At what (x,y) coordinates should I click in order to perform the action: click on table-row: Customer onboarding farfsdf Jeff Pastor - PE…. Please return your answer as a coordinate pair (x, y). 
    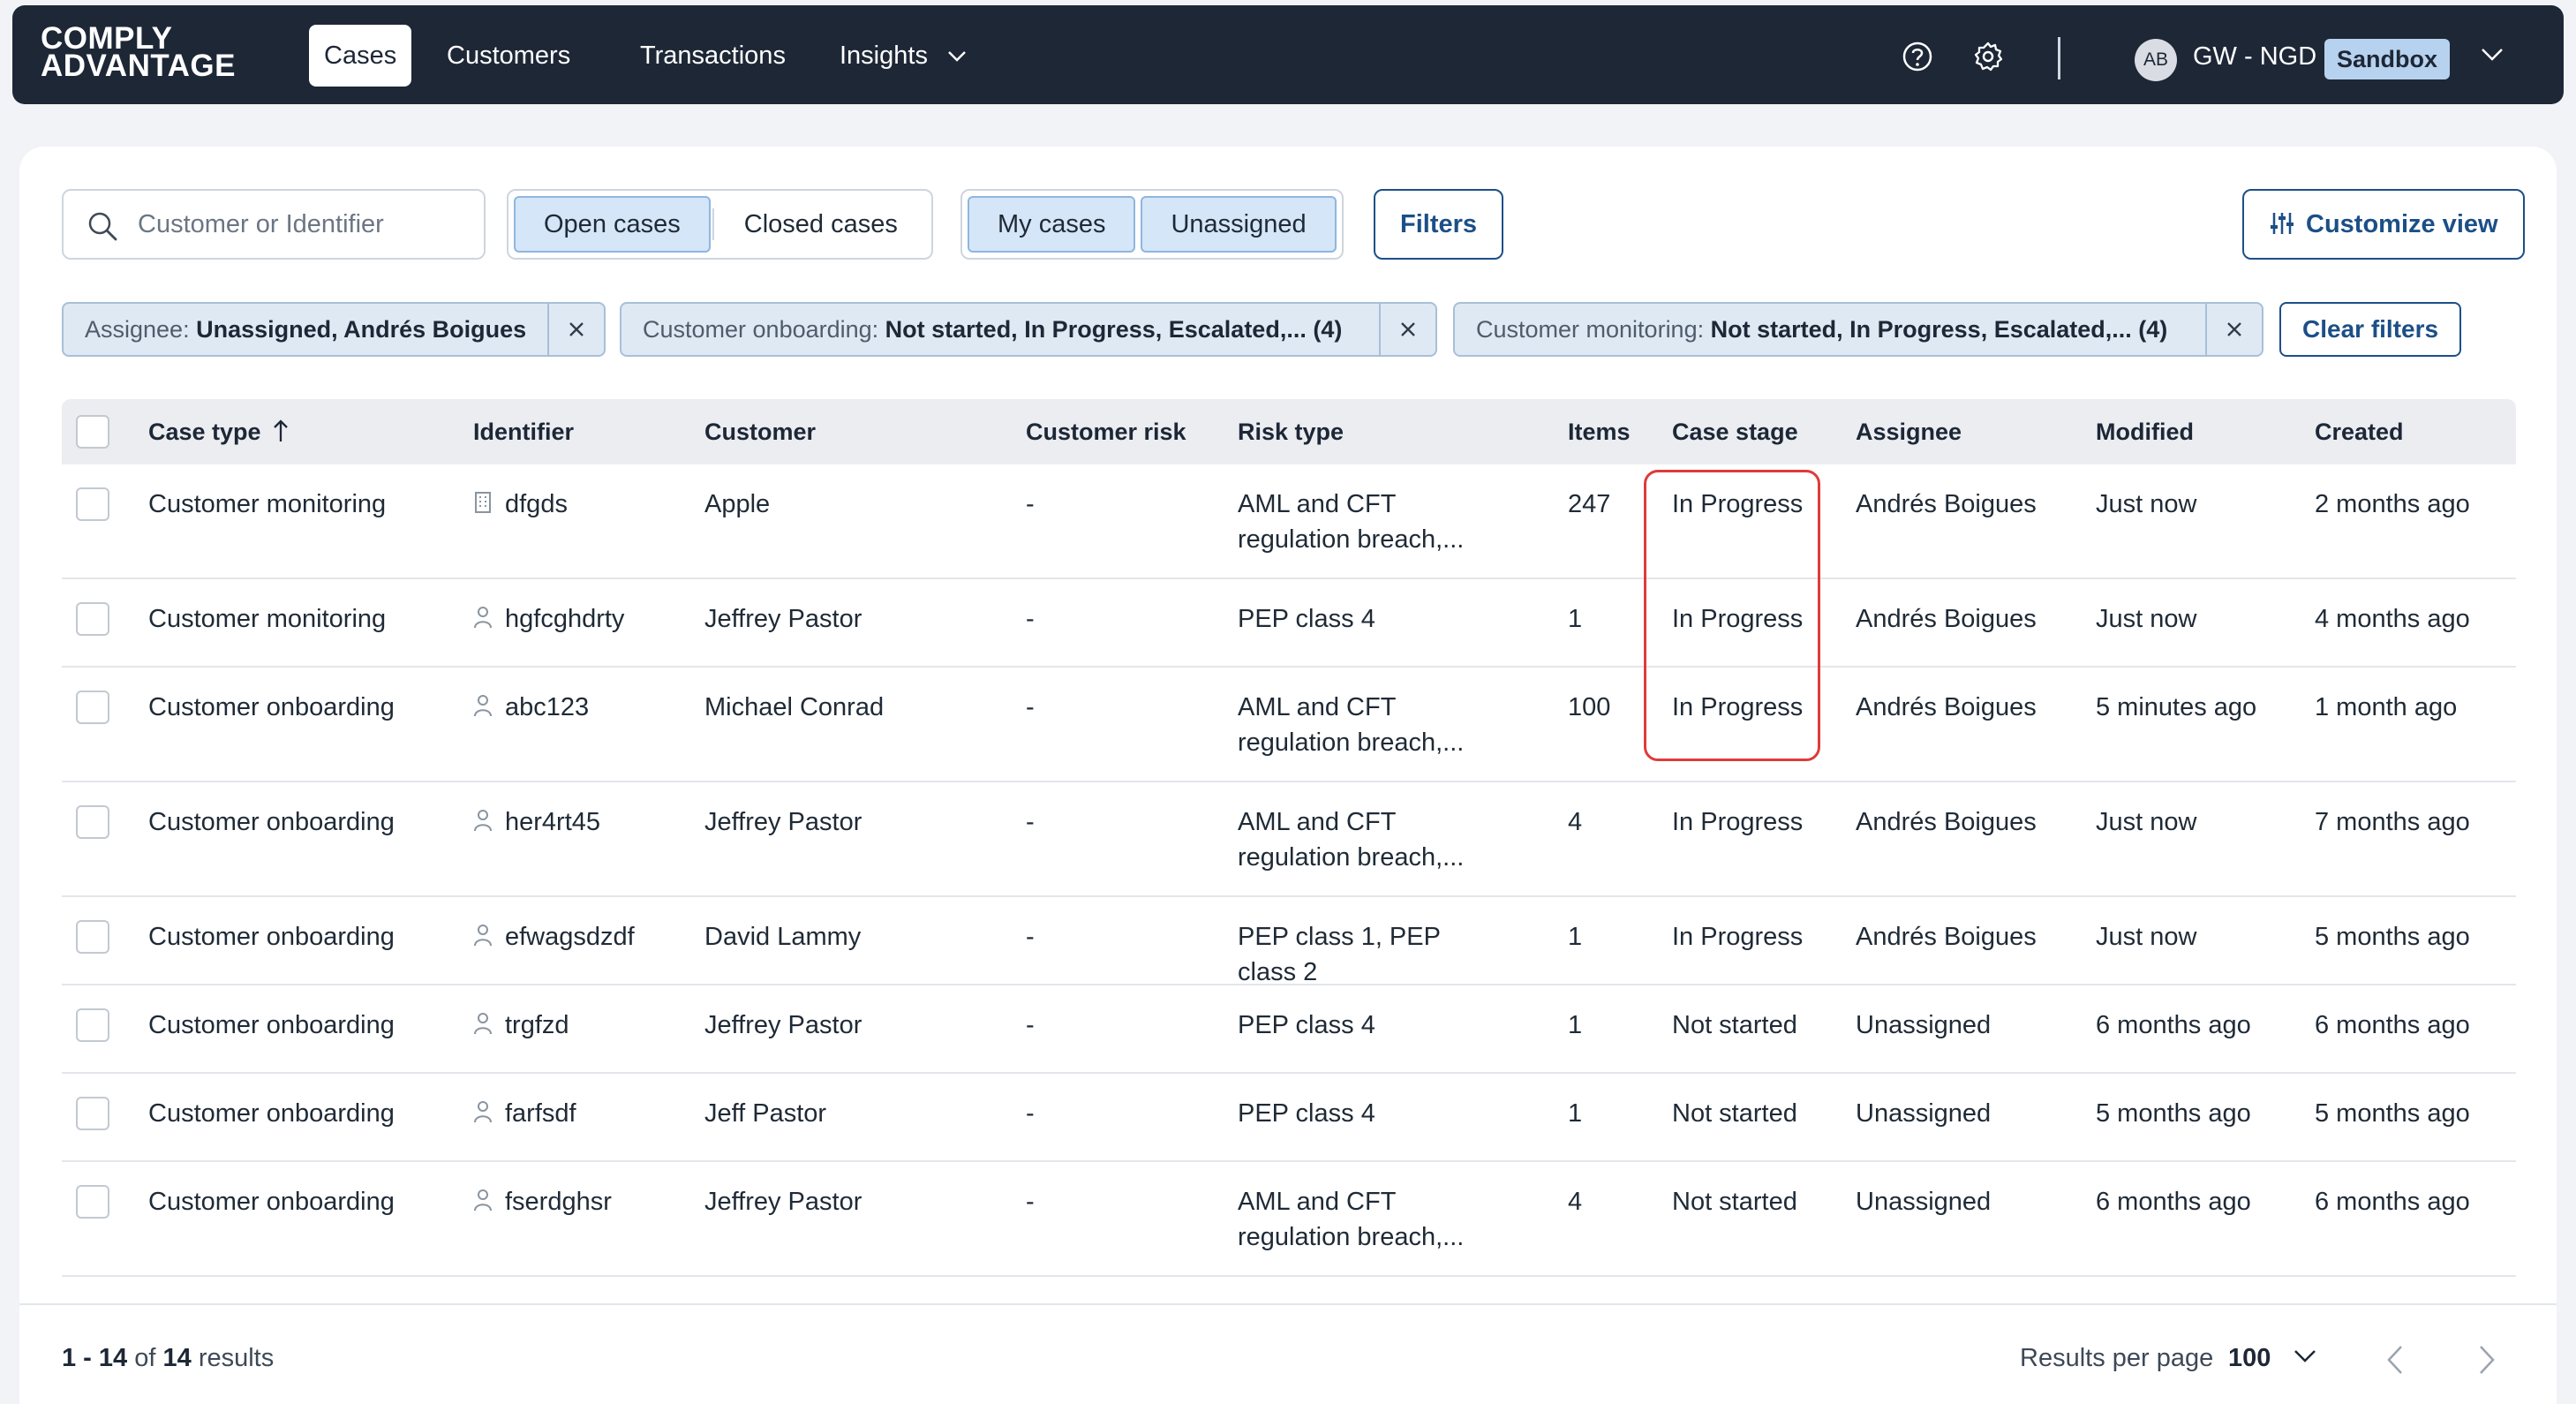
    Looking at the image, I should click on (1289, 1118).